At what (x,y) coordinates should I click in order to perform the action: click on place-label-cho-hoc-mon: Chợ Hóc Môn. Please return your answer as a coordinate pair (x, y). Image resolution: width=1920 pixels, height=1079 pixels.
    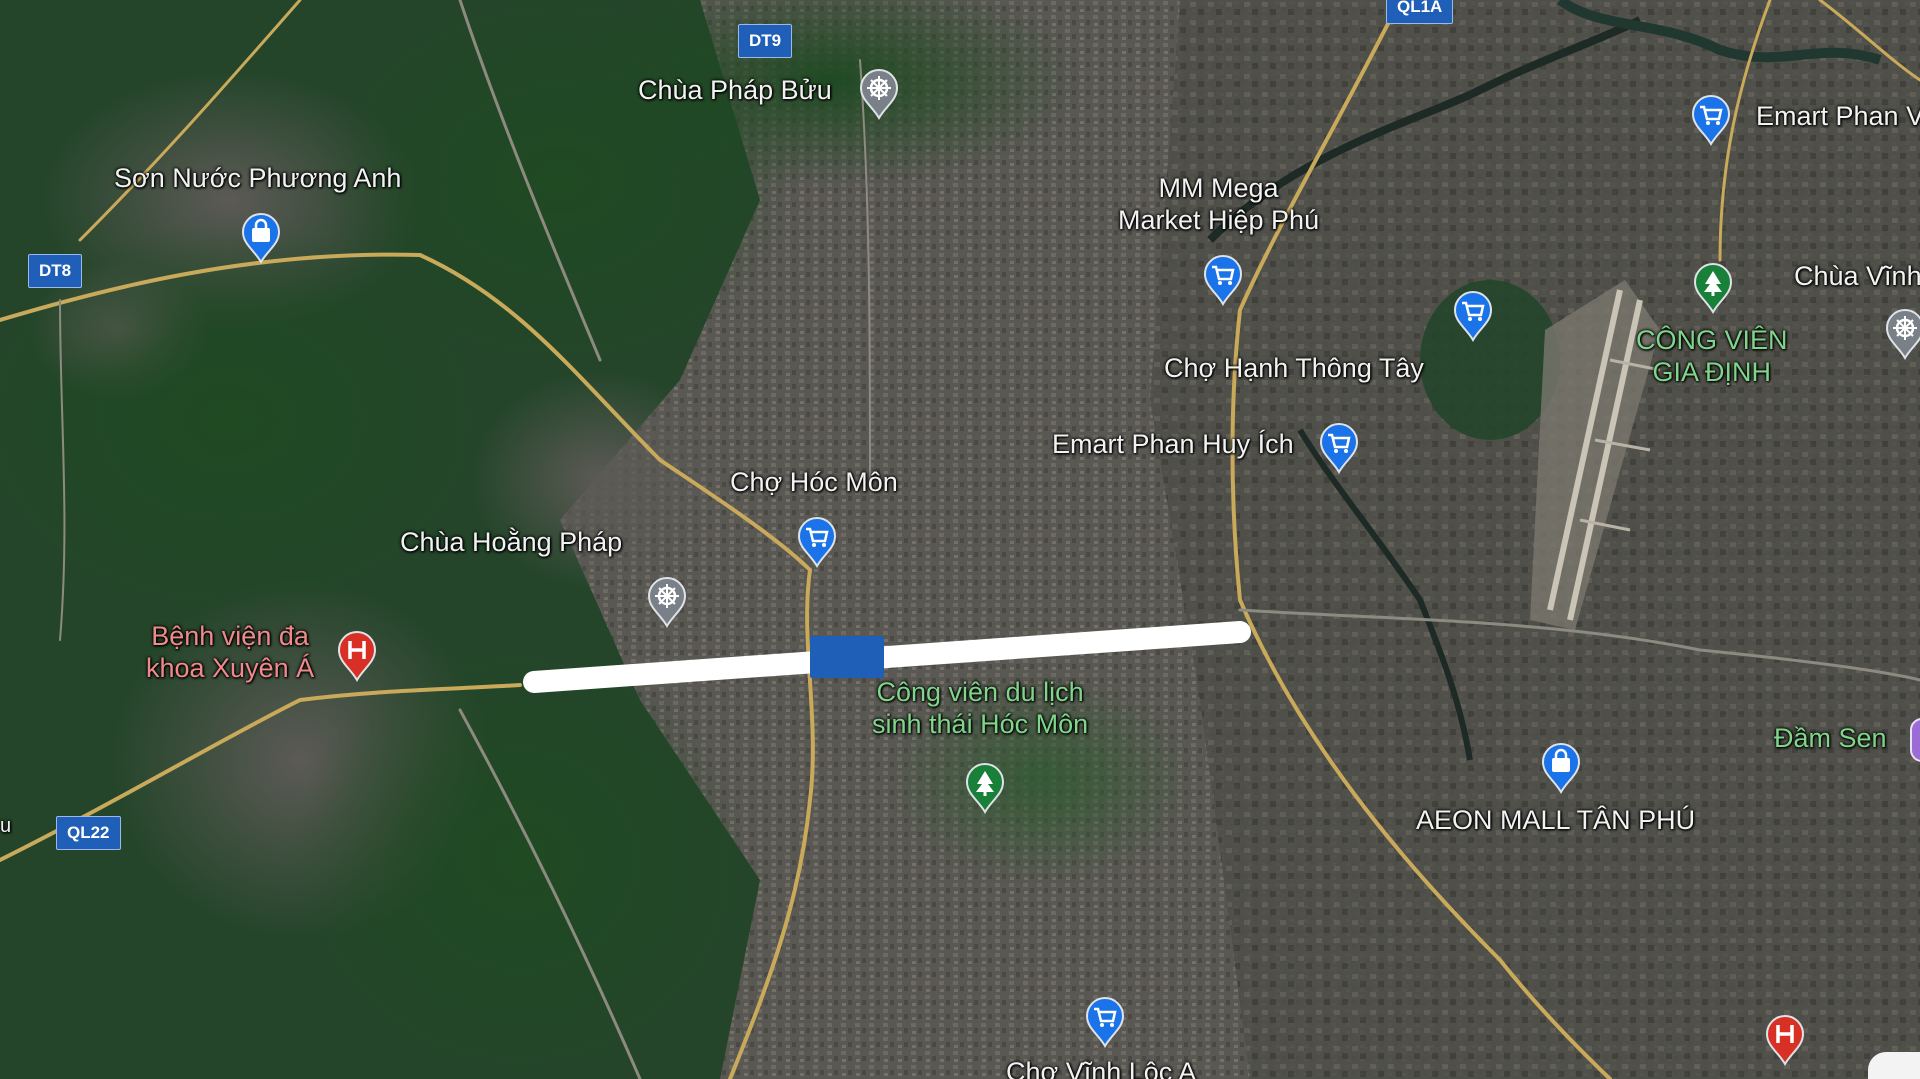
    Looking at the image, I should click on (814, 482).